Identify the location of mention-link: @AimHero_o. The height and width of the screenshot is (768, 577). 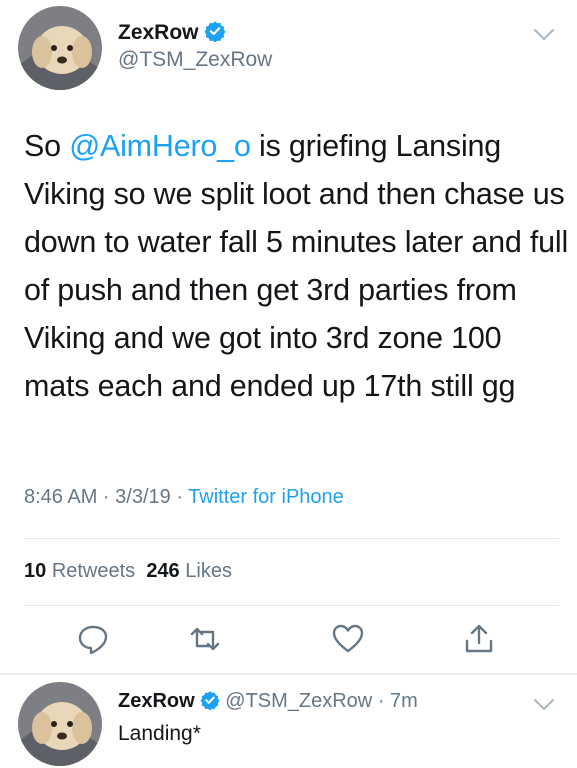
(160, 146).